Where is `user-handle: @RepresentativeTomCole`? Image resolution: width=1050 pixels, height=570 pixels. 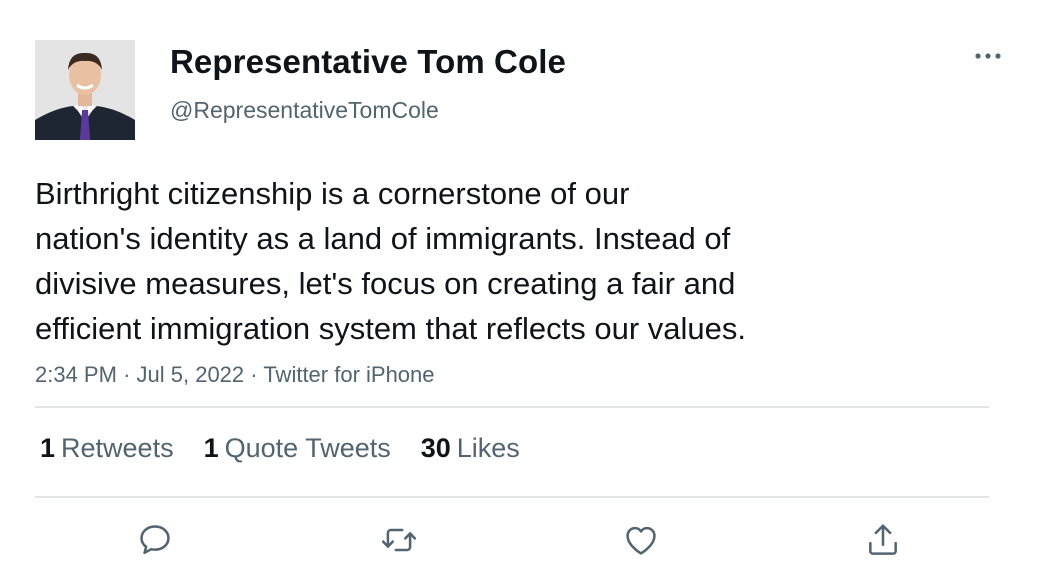 user-handle: @RepresentativeTomCole is located at coordinates (304, 110).